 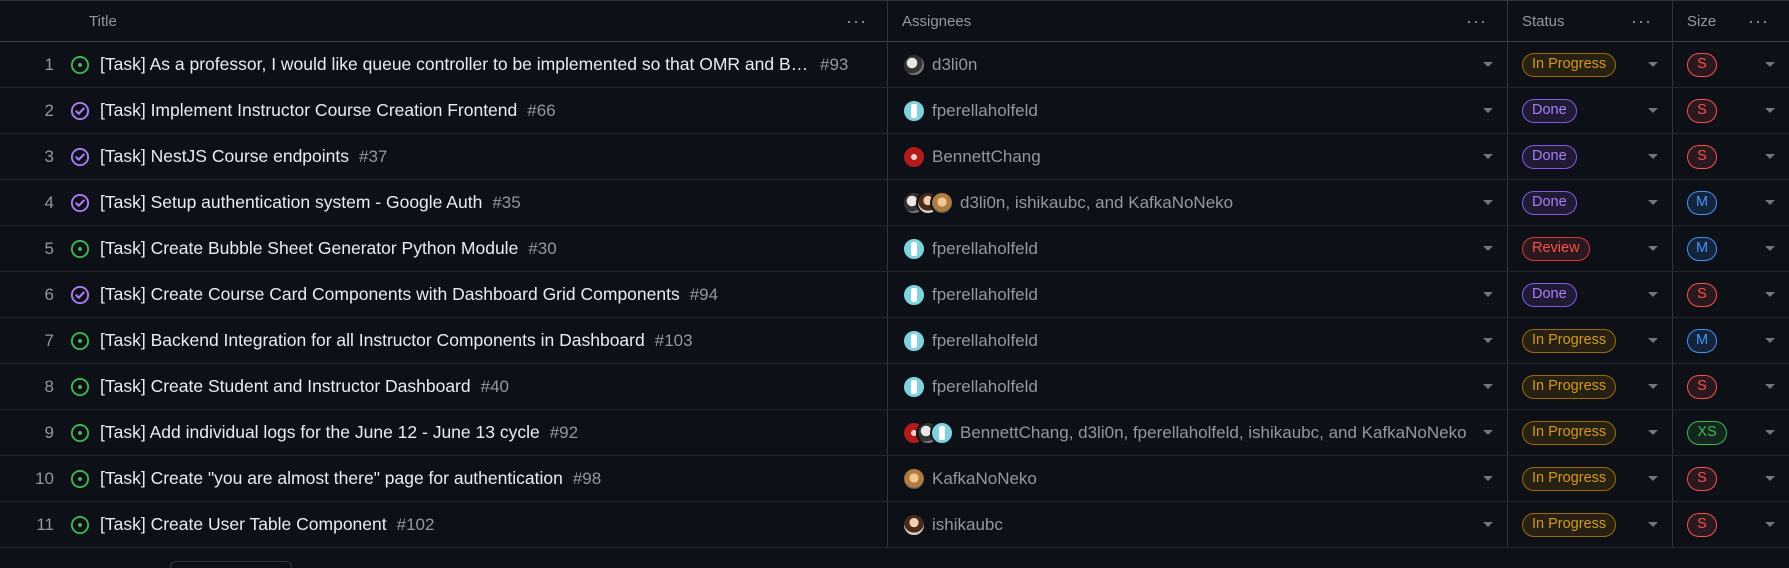 I want to click on assignees-cell: d3li0n, so click(x=1198, y=64).